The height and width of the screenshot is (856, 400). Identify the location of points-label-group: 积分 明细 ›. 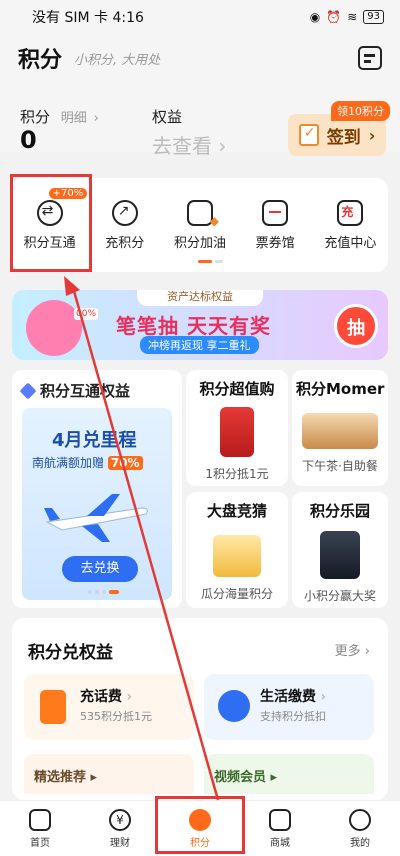
(59, 116).